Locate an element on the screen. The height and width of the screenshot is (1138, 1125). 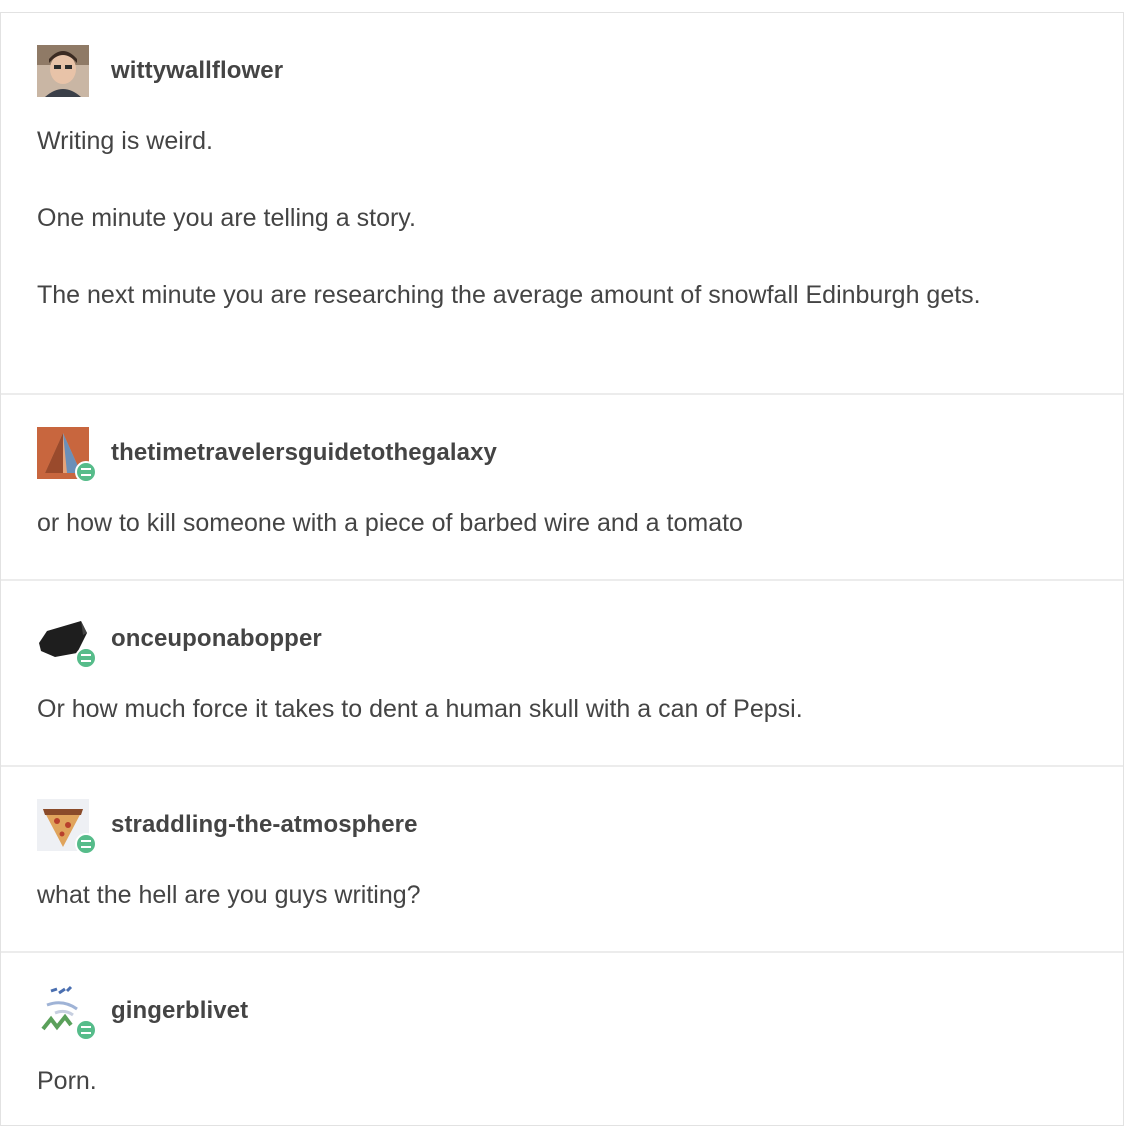
pizza-slice-icon is located at coordinates (67, 827).